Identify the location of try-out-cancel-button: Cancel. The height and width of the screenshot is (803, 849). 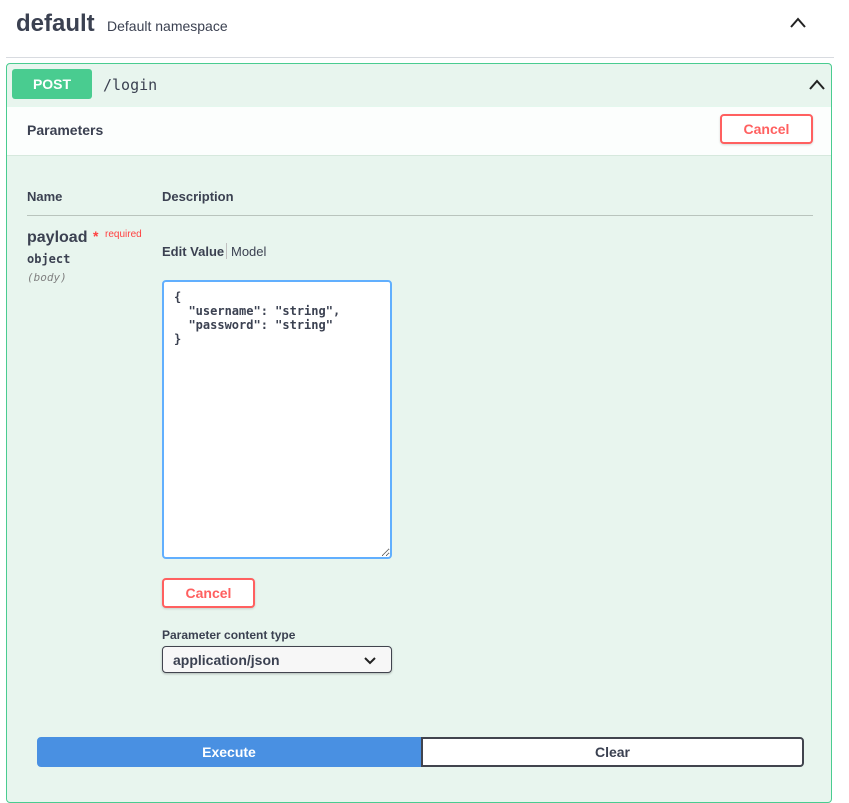
(766, 129).